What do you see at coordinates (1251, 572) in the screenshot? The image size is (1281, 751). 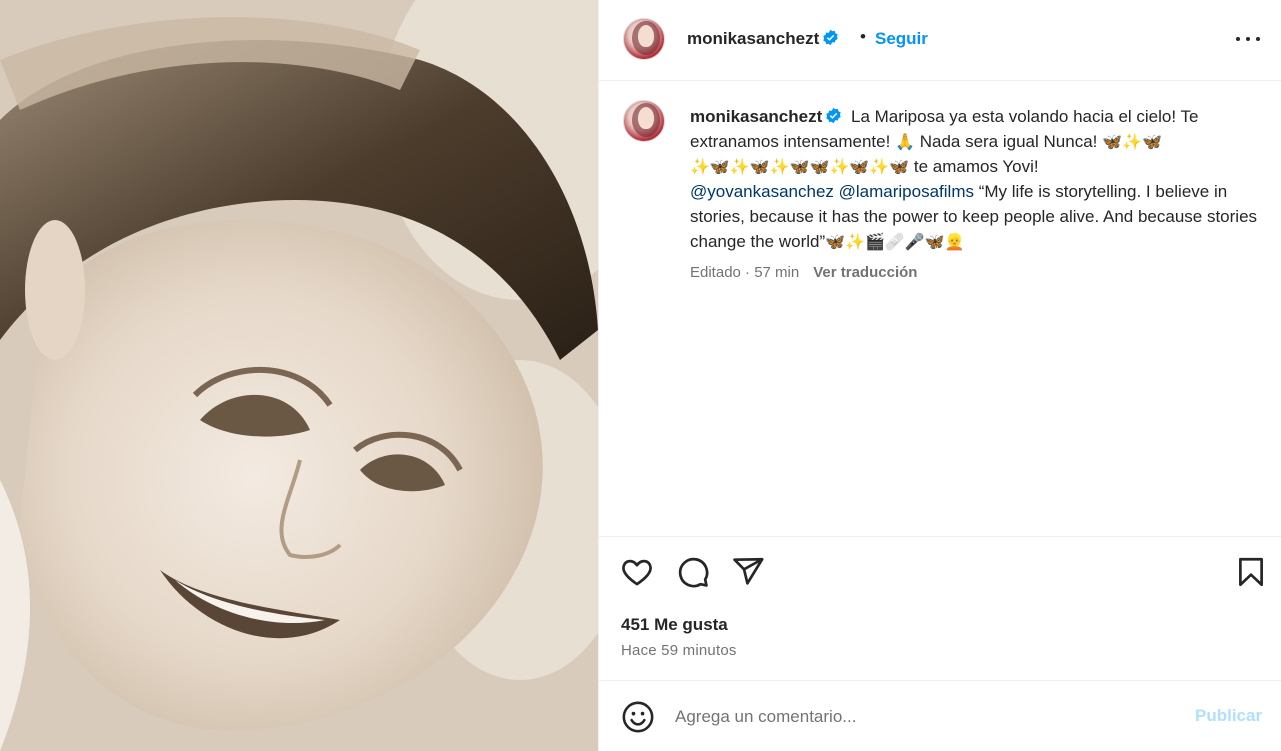 I see `bookmark-icon` at bounding box center [1251, 572].